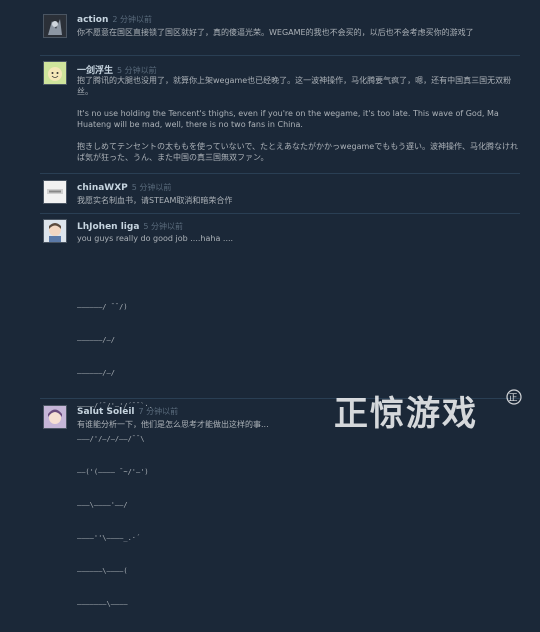  Describe the element at coordinates (113, 472) in the screenshot. I see `ascii-art-line: ——('(———— ¯~/'—')` at that location.